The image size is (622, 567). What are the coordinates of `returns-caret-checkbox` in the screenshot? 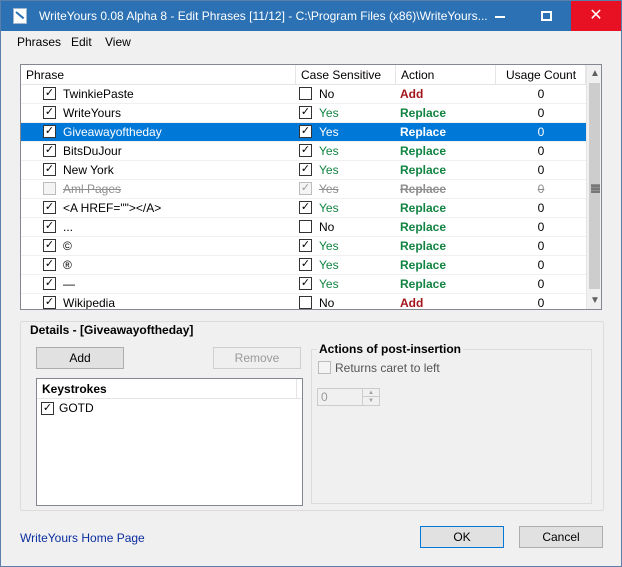 It's located at (324, 367).